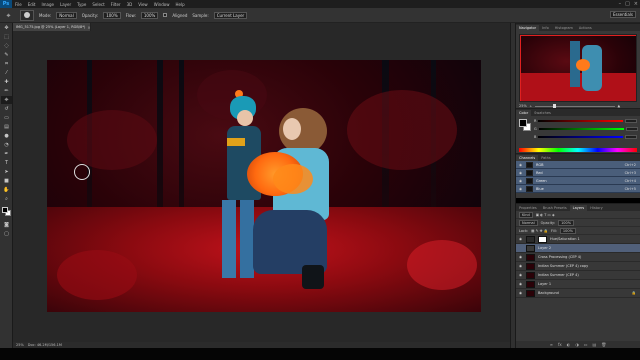 This screenshot has width=640, height=360. Describe the element at coordinates (545, 215) in the screenshot. I see `filter-icons: ▣ ◐ T ▭ ◈` at that location.